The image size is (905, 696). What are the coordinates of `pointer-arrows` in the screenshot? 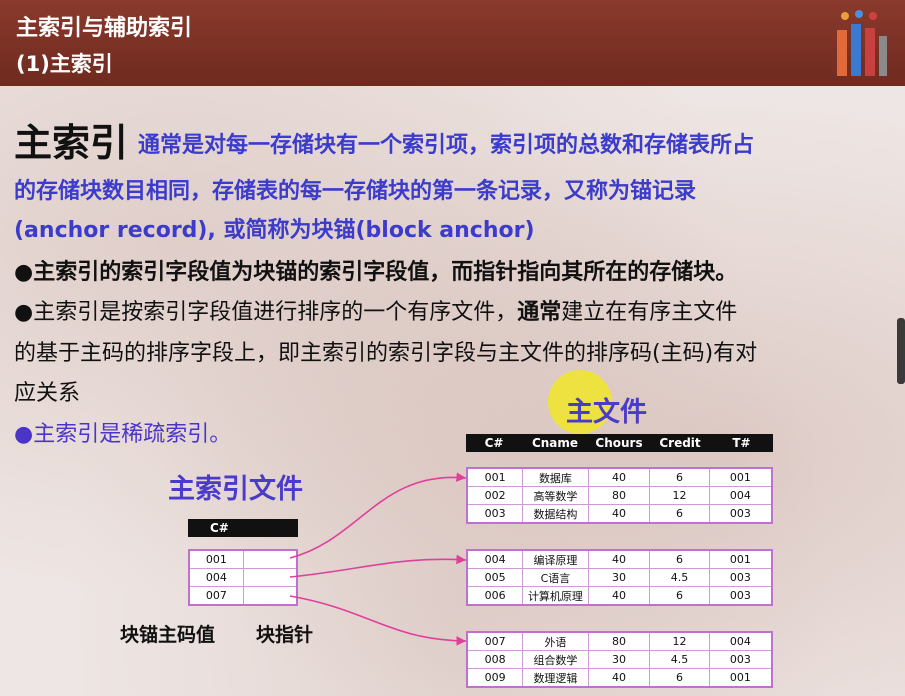 It's located at (378, 559).